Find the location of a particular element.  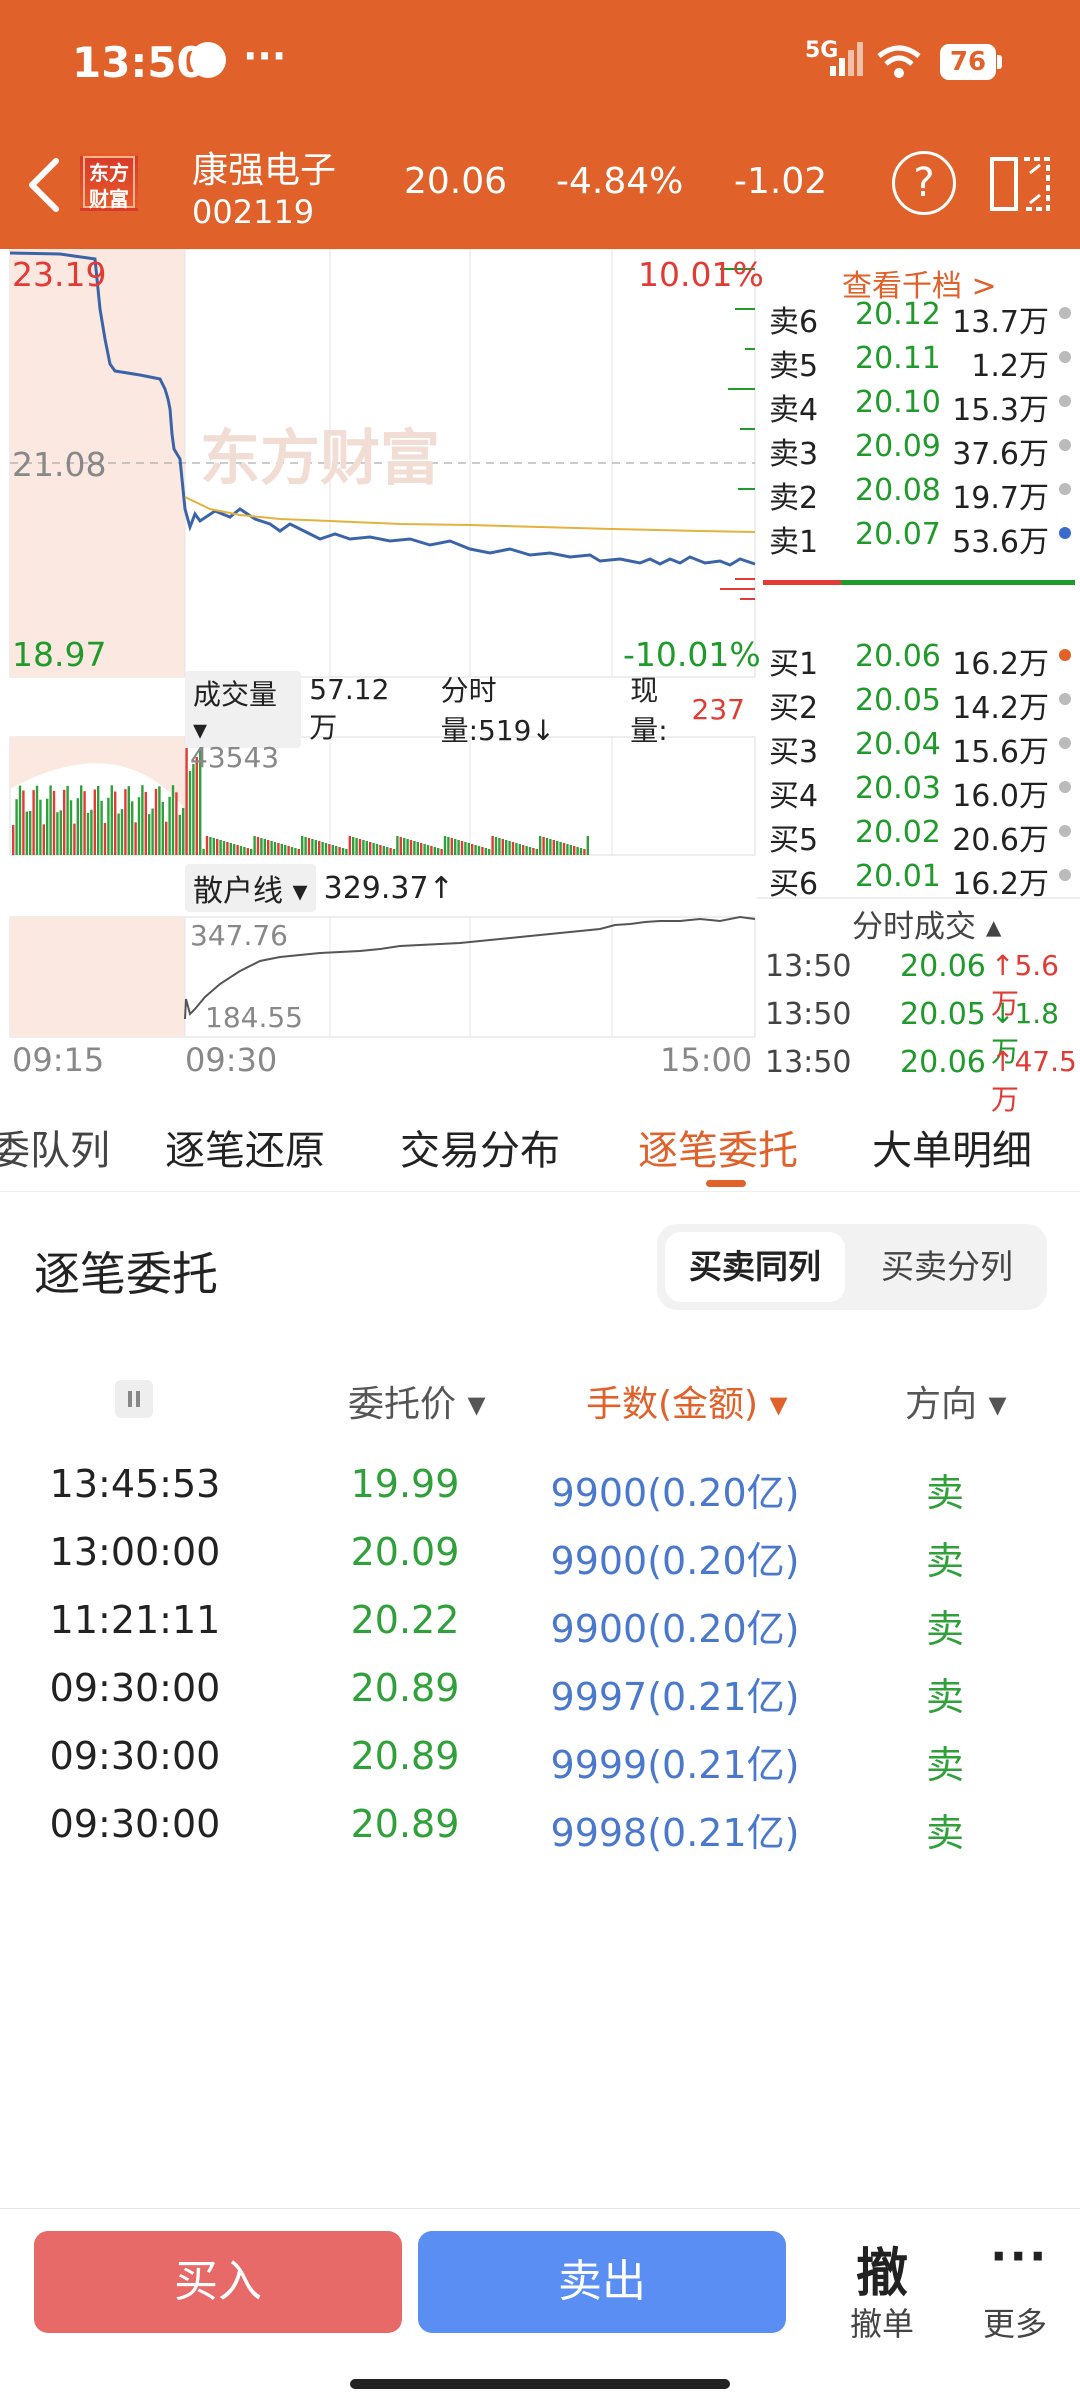

bid-row: 买5 20.02 20.6万 is located at coordinates (919, 834).